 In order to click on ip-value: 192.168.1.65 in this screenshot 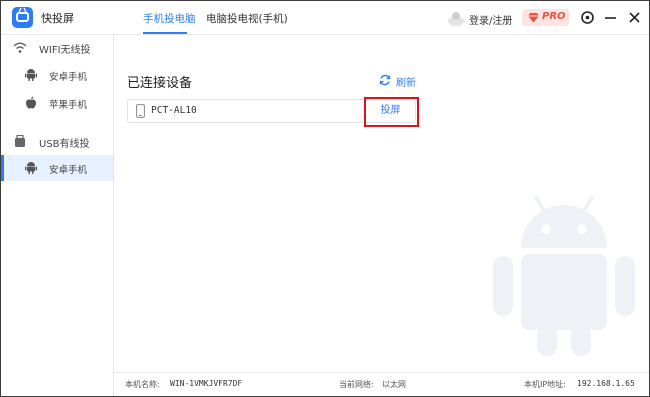, I will do `click(606, 383)`.